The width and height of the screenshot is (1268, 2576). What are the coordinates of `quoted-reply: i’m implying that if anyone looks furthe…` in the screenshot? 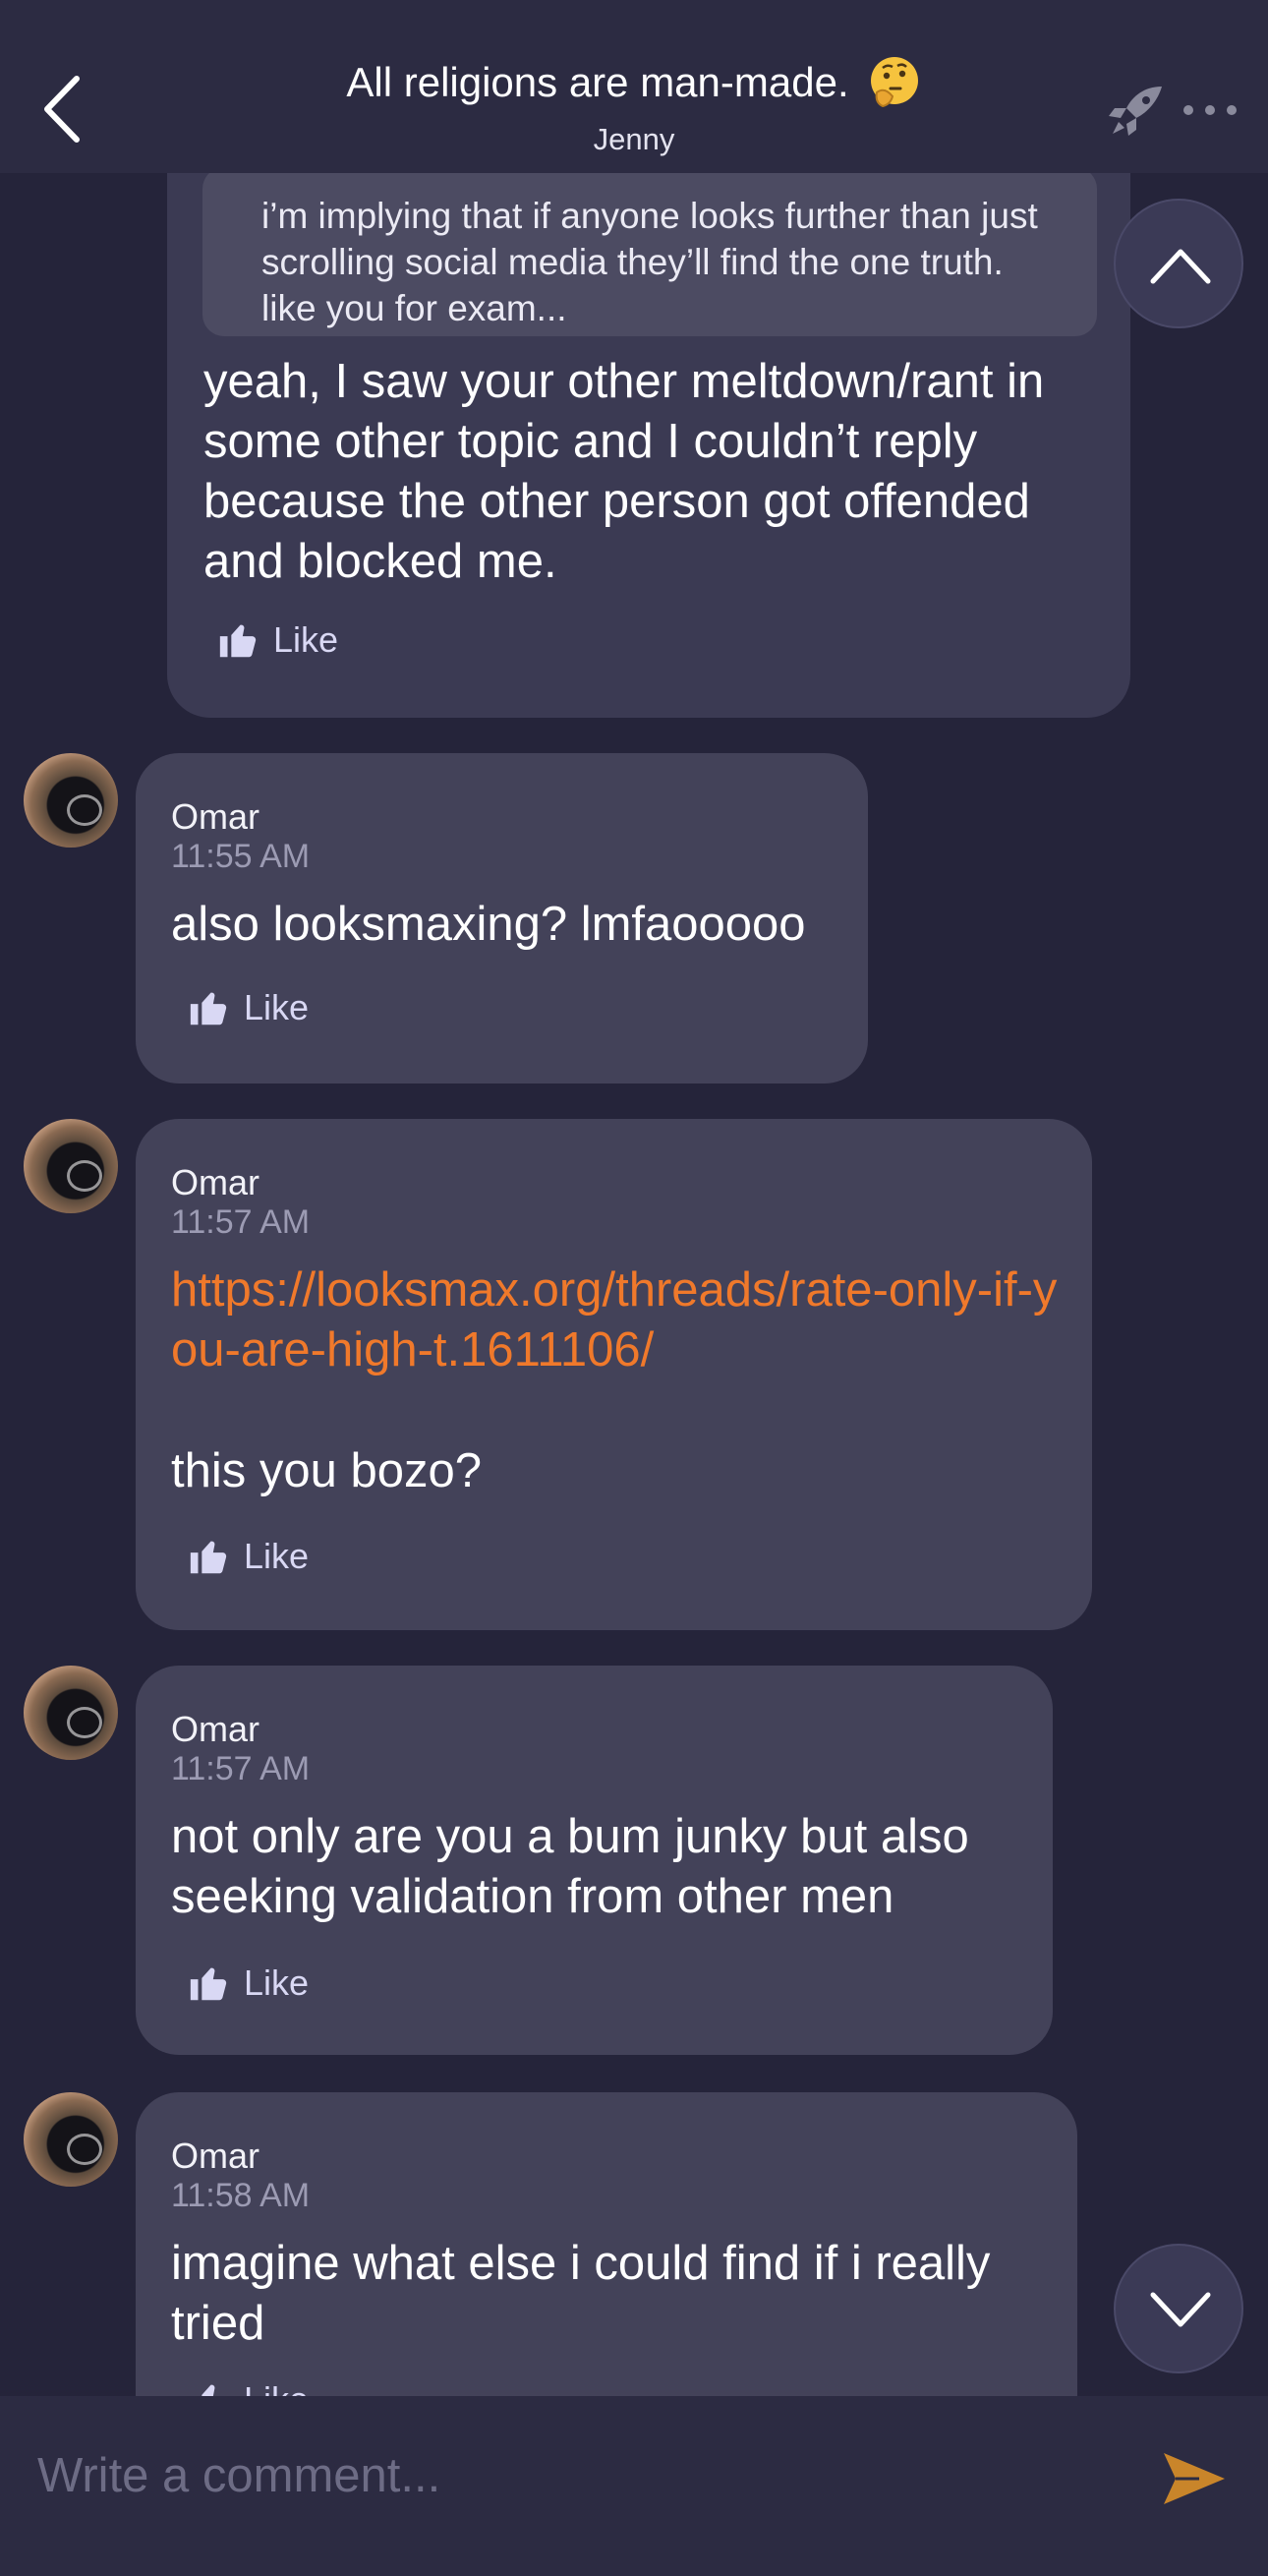 It's located at (649, 251).